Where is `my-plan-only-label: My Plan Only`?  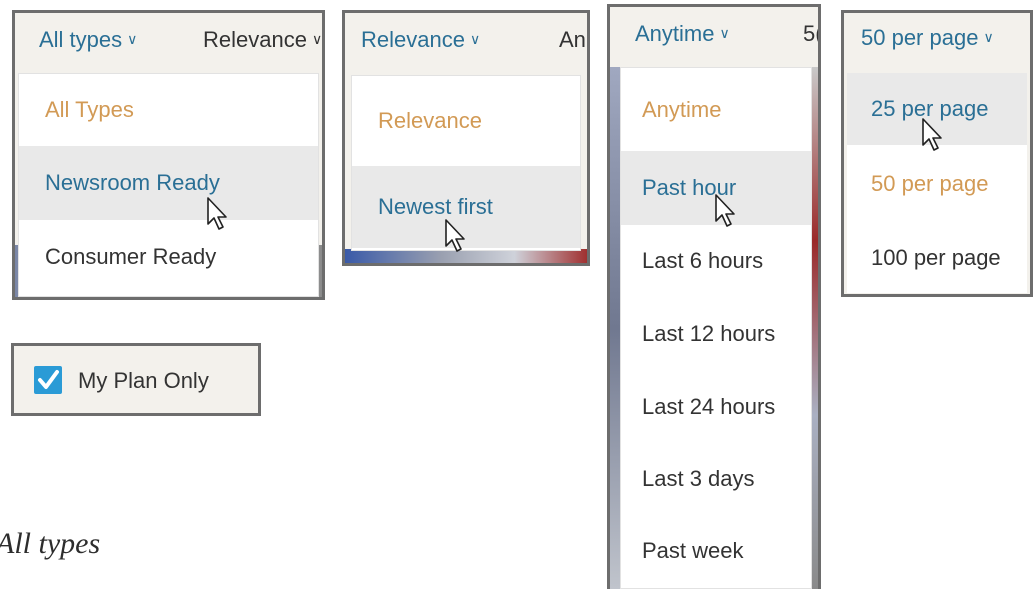
my-plan-only-label: My Plan Only is located at coordinates (143, 381).